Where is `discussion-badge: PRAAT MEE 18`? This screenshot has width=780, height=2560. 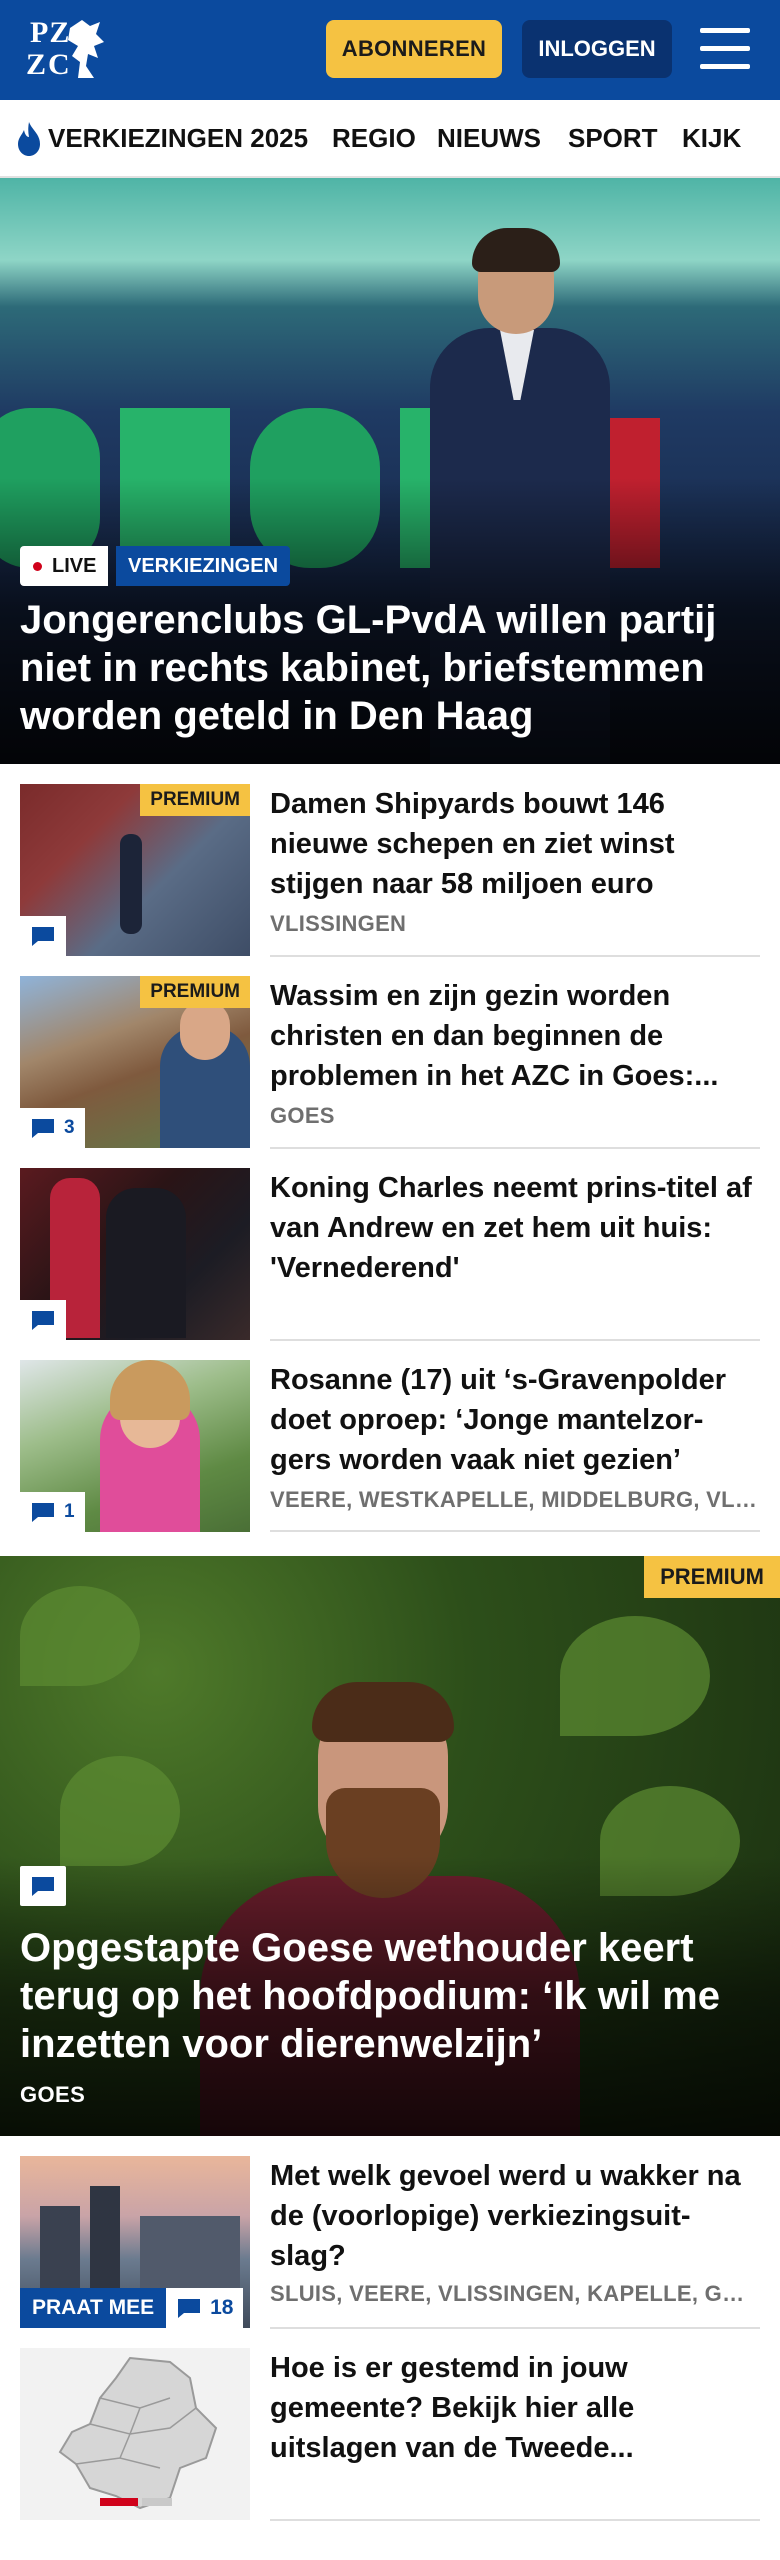
discussion-badge: PRAAT MEE 18 is located at coordinates (132, 2308).